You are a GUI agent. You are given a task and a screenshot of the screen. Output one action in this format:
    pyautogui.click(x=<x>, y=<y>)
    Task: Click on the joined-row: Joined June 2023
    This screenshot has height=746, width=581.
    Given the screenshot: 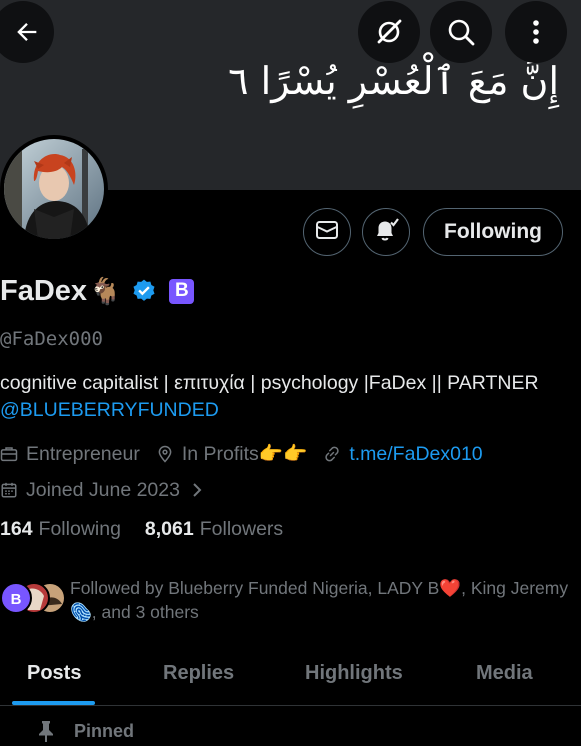 What is the action you would take?
    pyautogui.click(x=102, y=490)
    